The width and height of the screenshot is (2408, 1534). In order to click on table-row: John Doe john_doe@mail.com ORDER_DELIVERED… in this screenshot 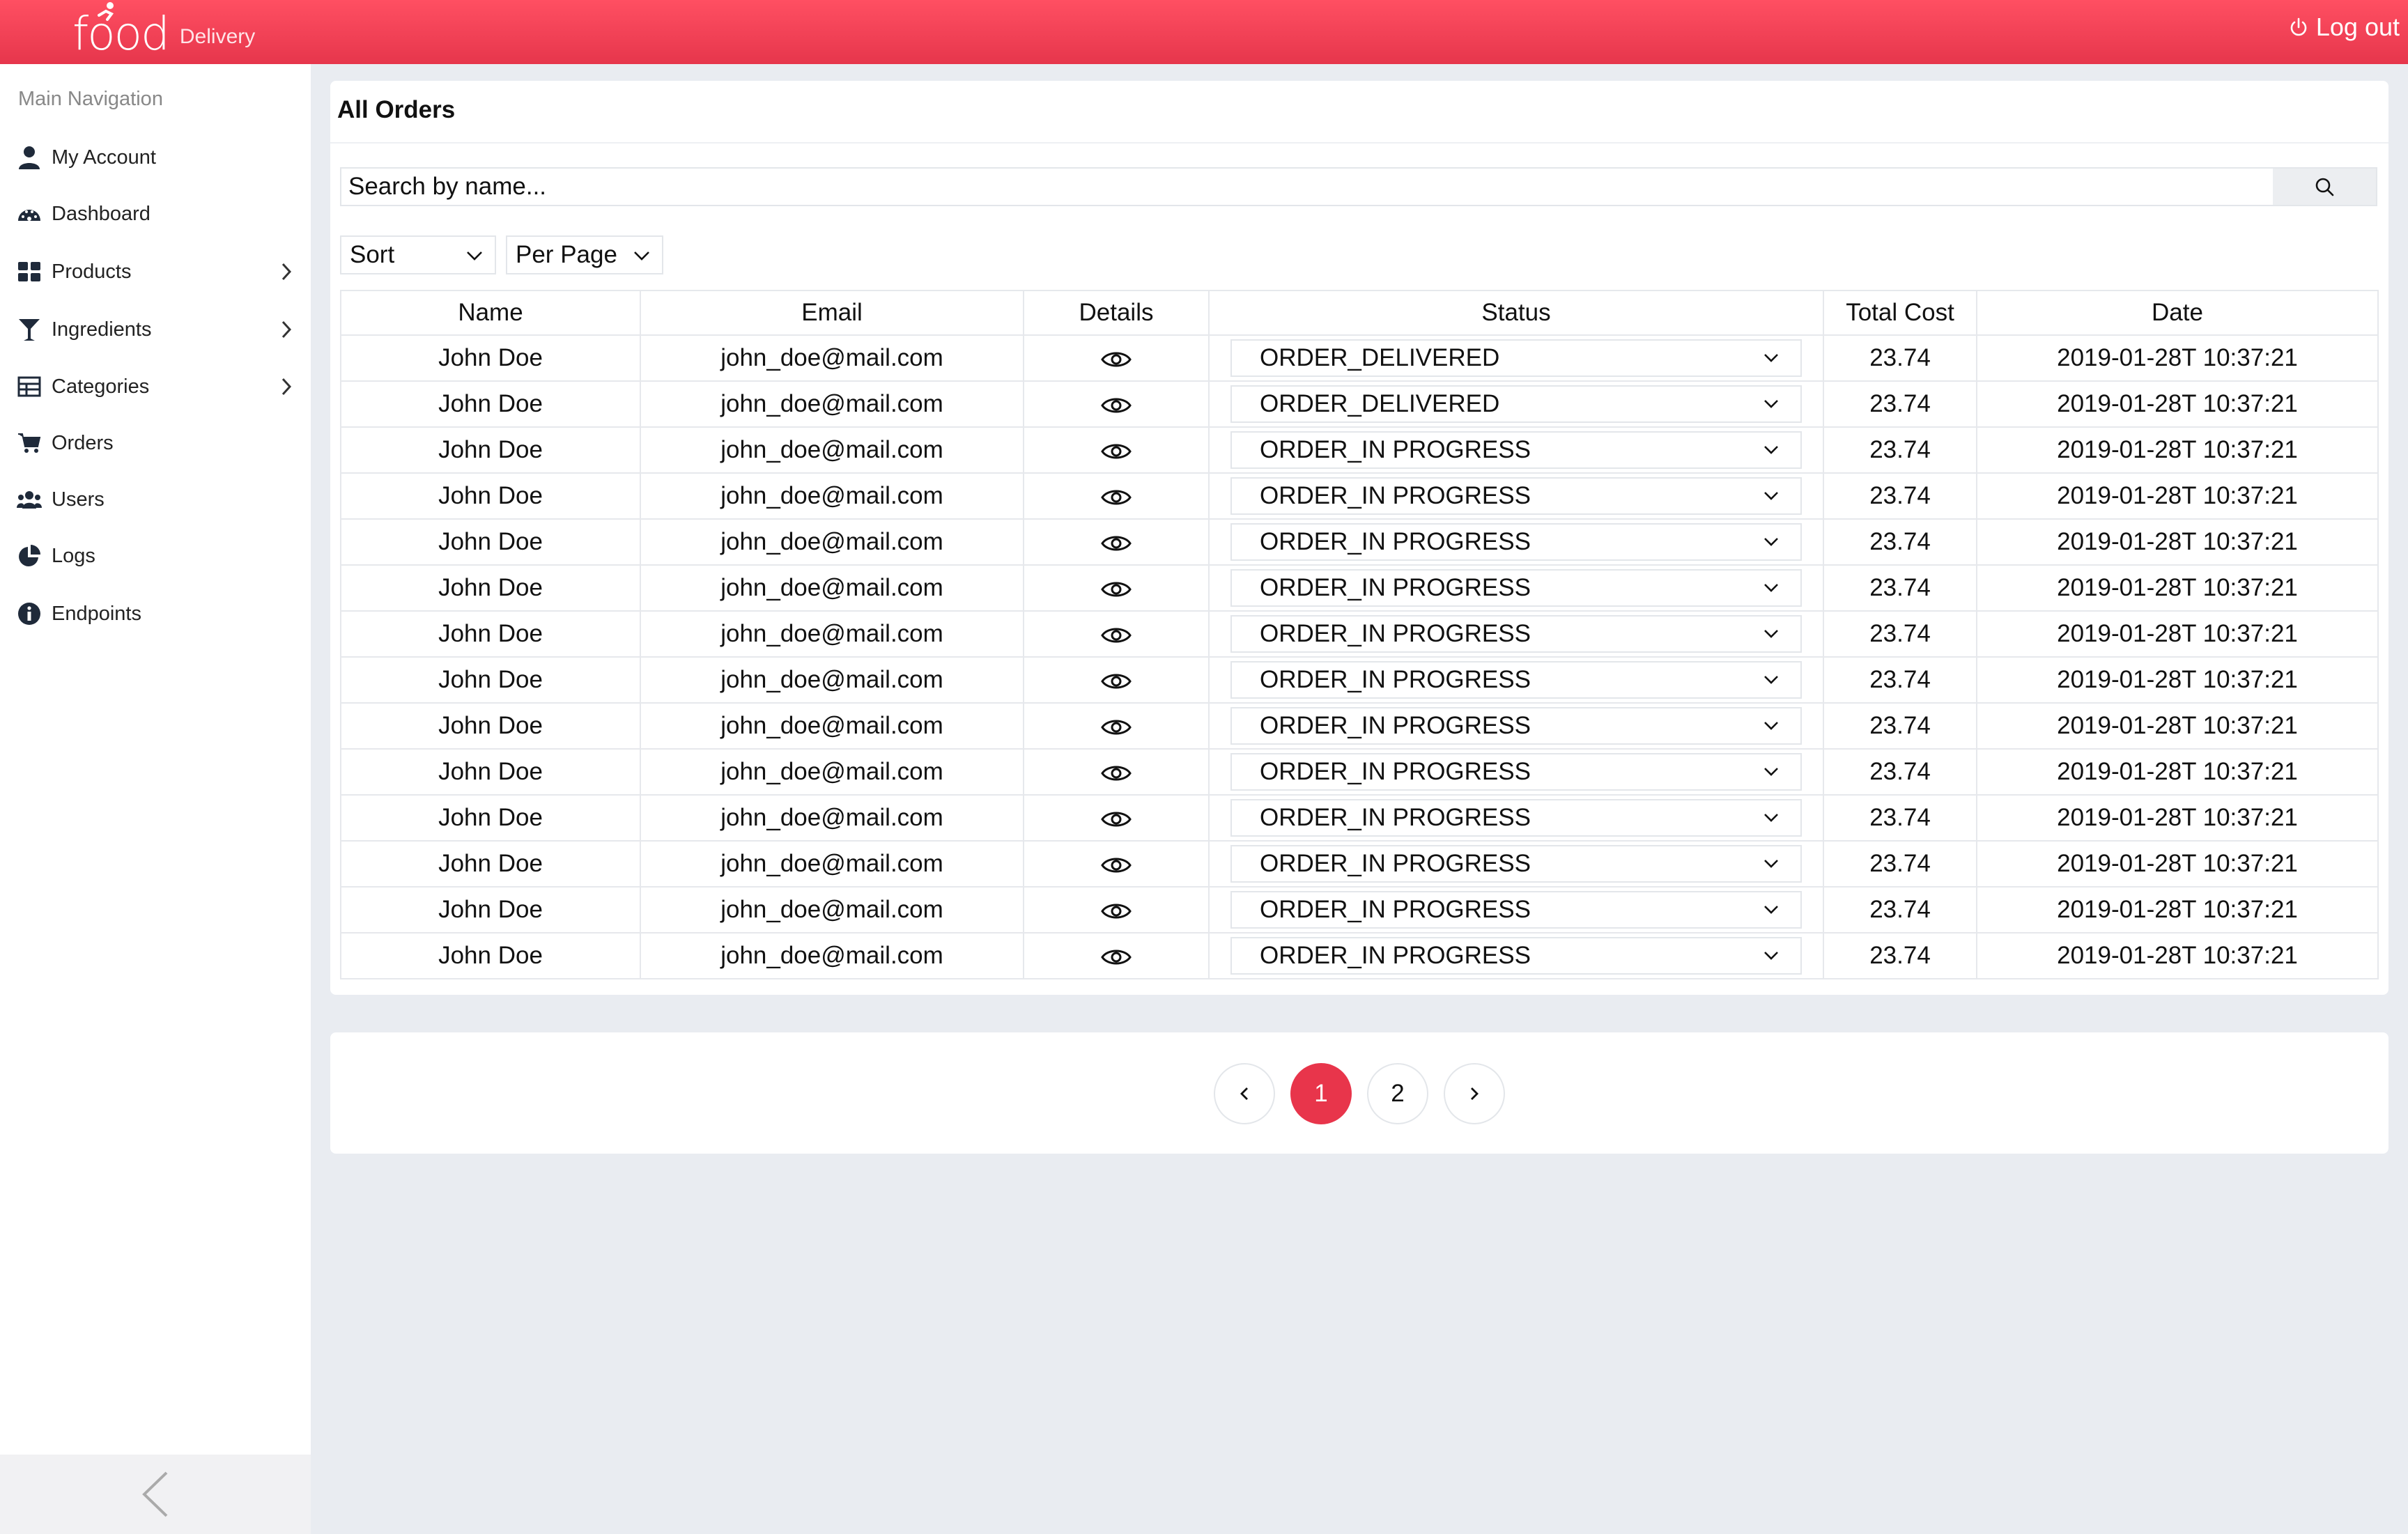, I will do `click(1360, 404)`.